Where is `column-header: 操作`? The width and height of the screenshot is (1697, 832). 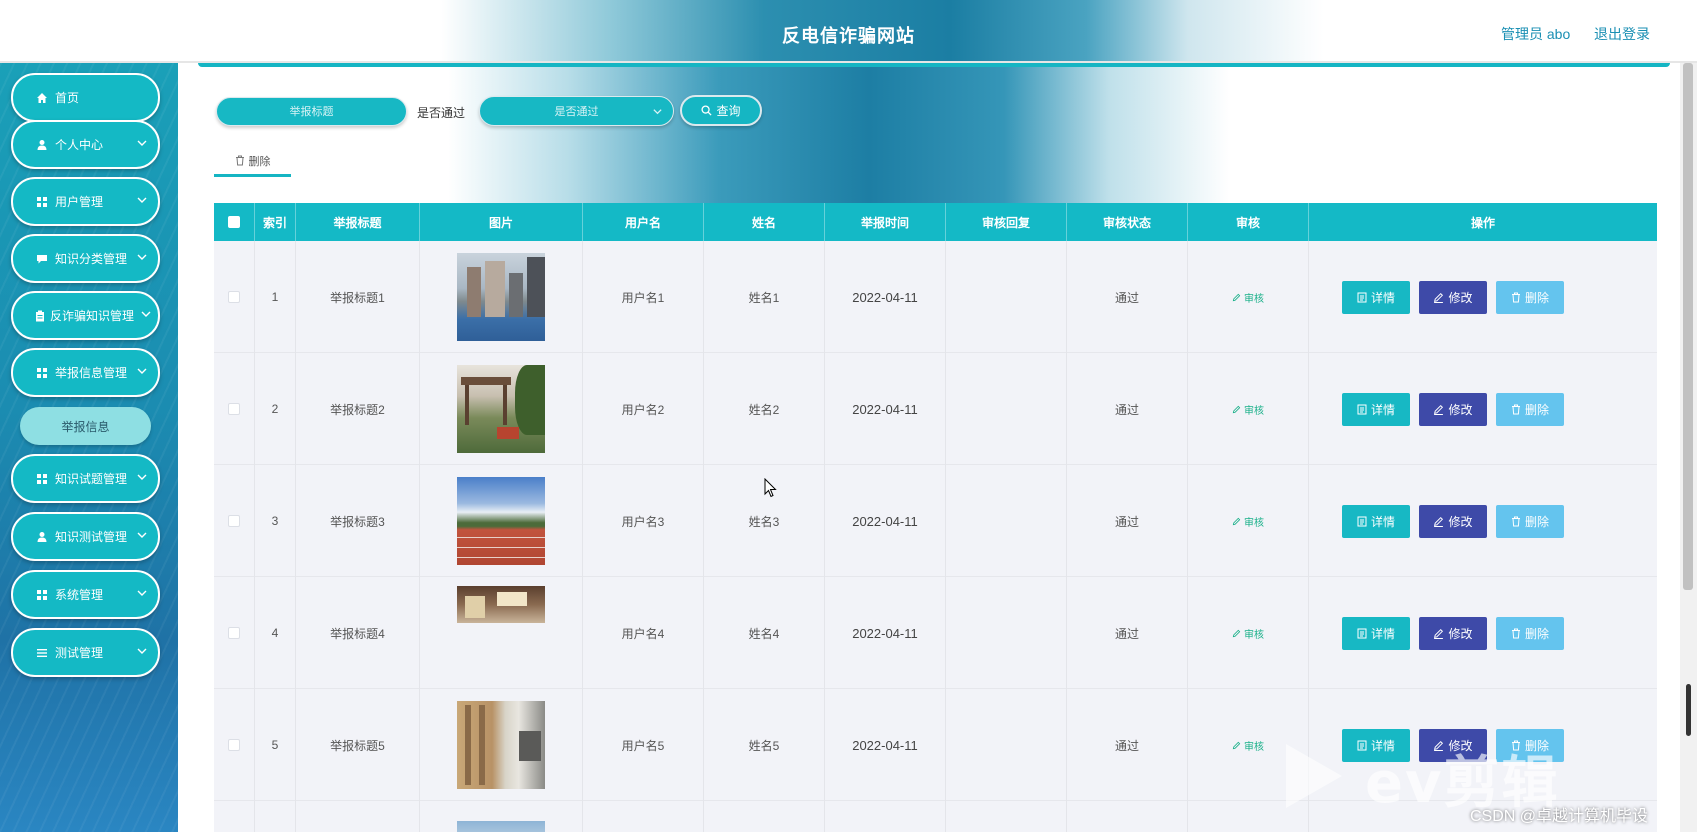
column-header: 操作 is located at coordinates (1482, 222).